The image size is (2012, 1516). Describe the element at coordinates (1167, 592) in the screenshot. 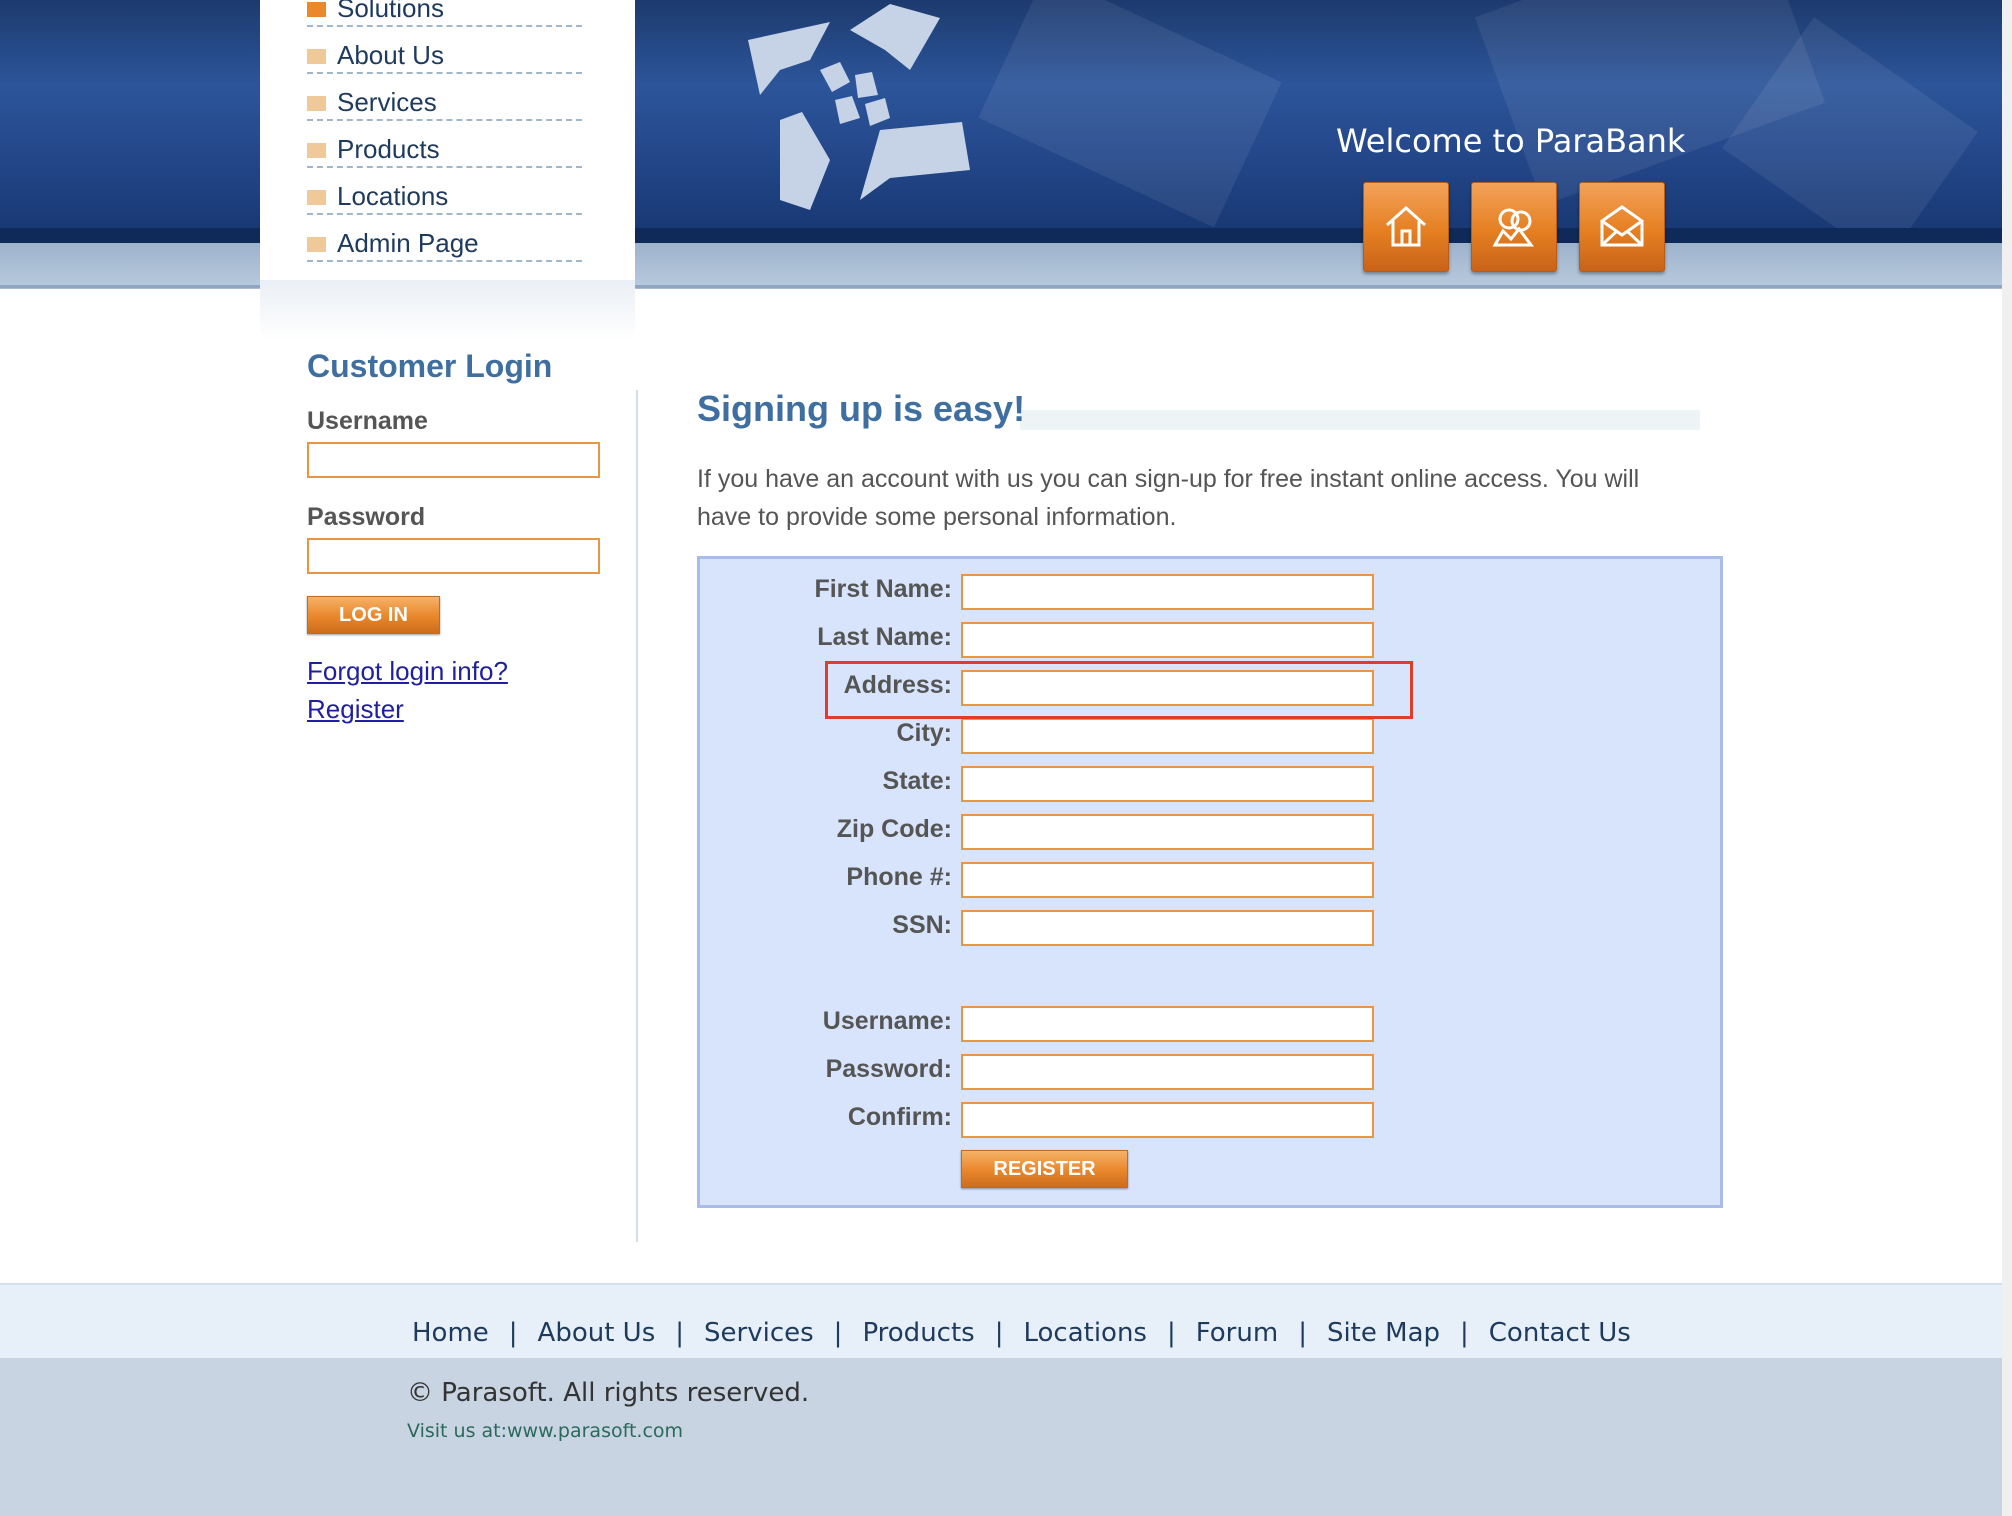

I see `first-name-input` at that location.